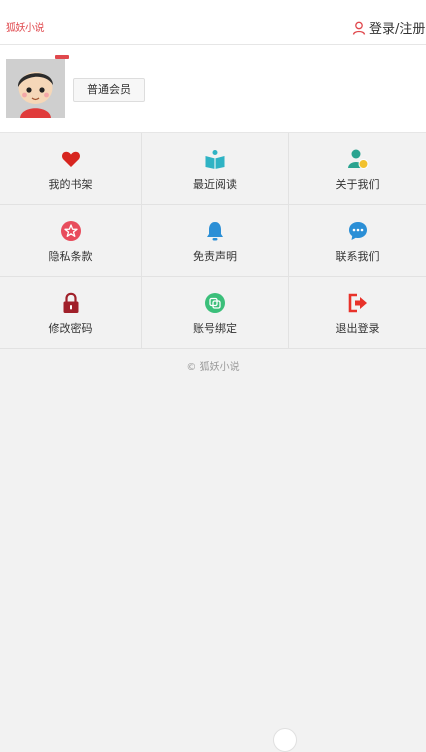 The image size is (426, 752). I want to click on menu-item-label: 隐私条款, so click(70, 256).